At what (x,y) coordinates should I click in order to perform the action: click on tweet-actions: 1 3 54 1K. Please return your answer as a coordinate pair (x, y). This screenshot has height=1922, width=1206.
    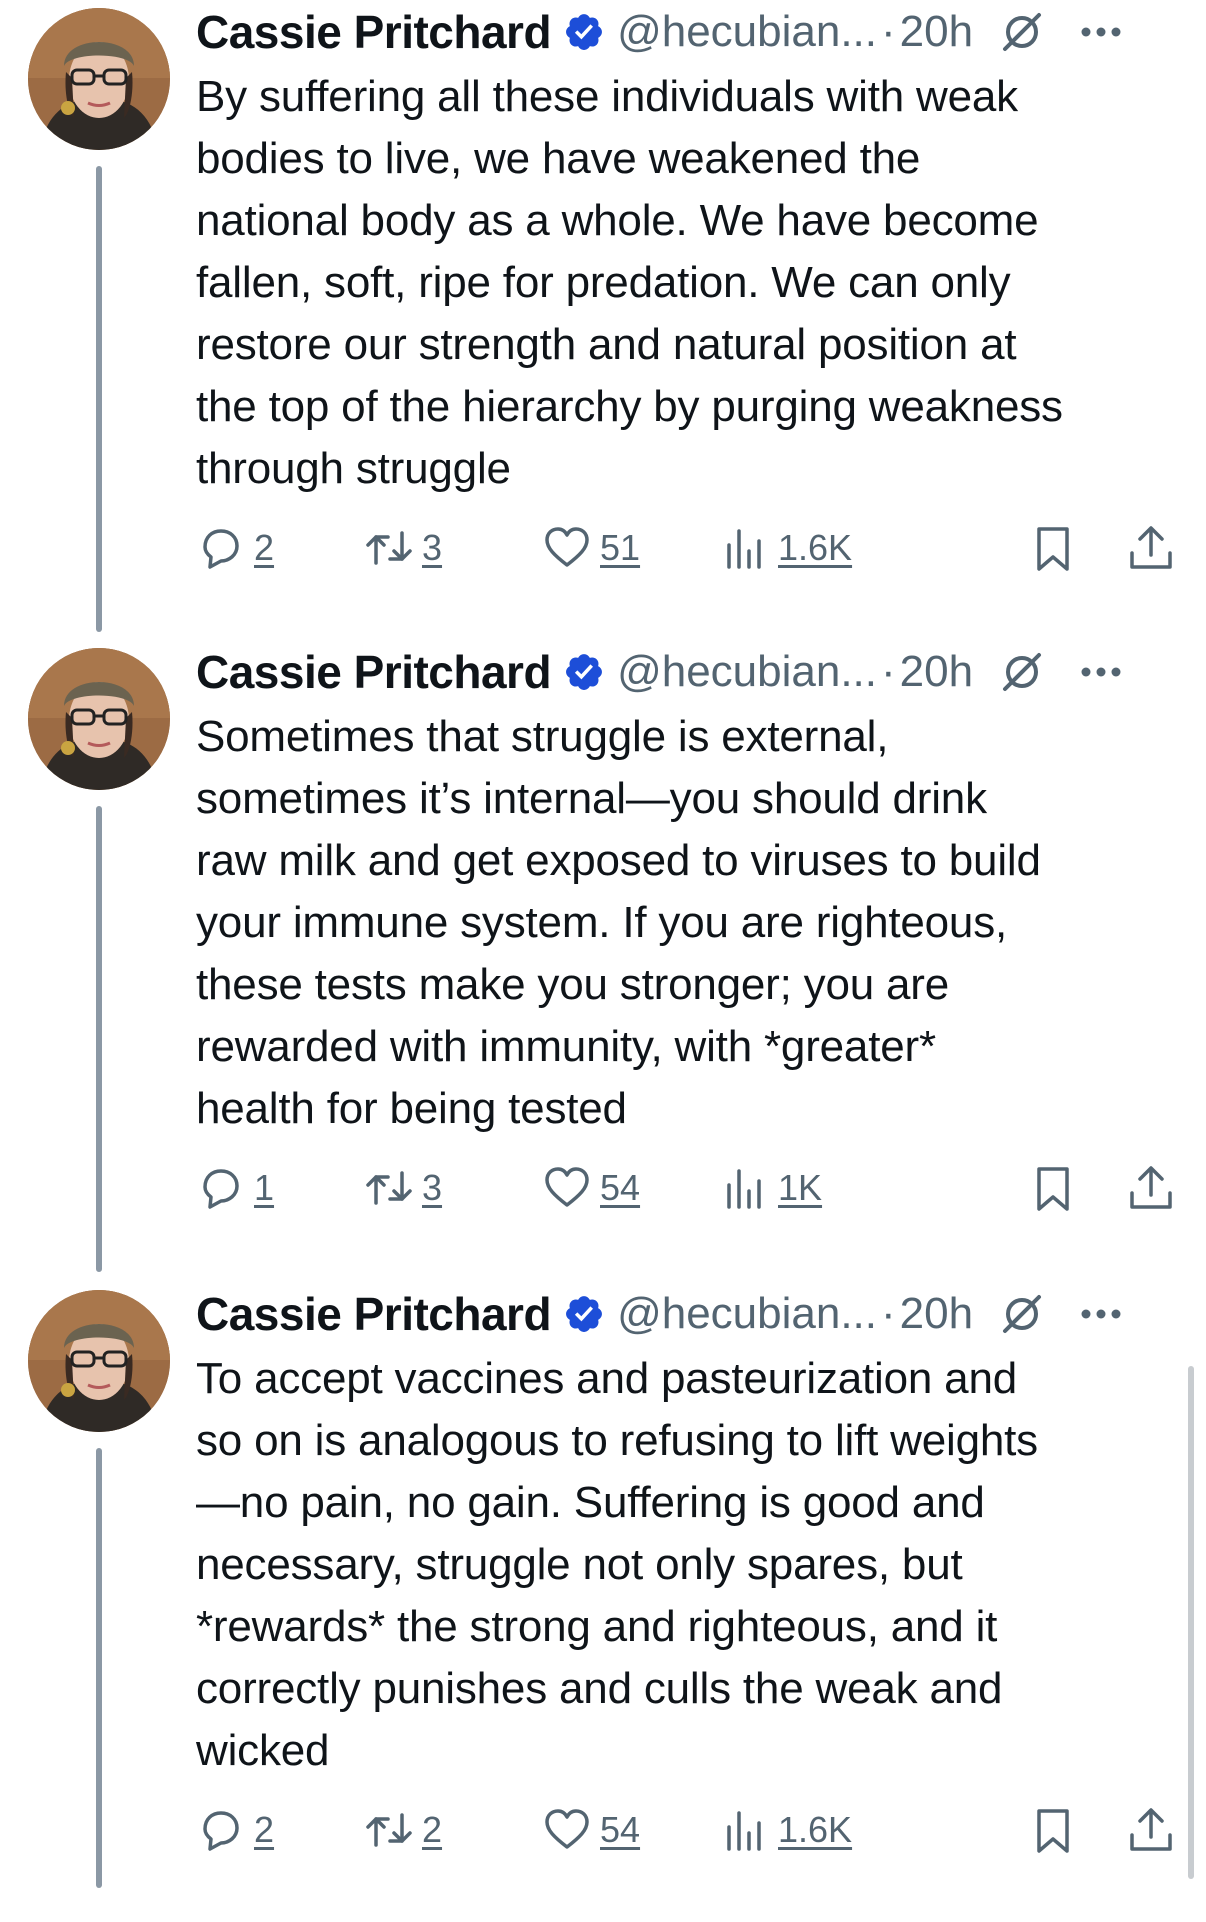
    Looking at the image, I should click on (691, 1188).